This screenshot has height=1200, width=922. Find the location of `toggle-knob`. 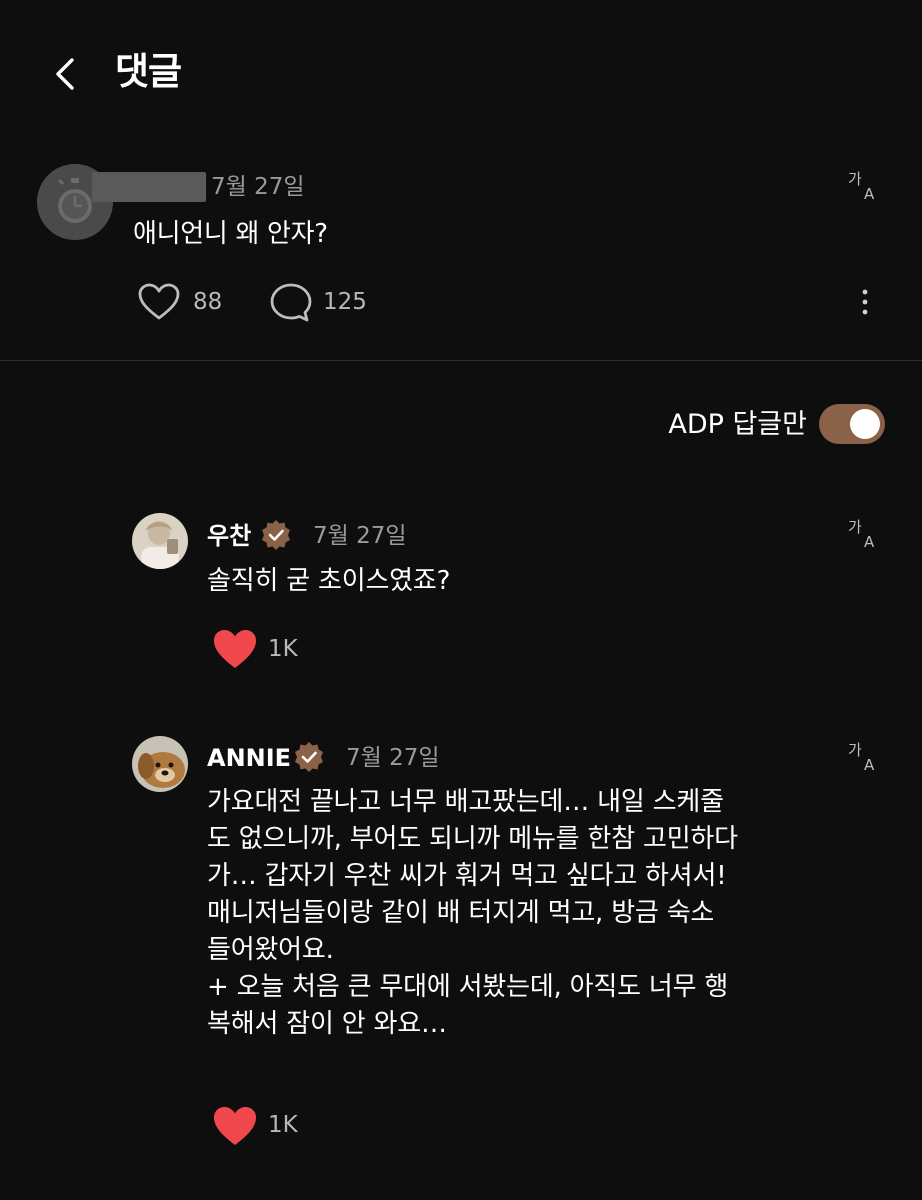

toggle-knob is located at coordinates (865, 424).